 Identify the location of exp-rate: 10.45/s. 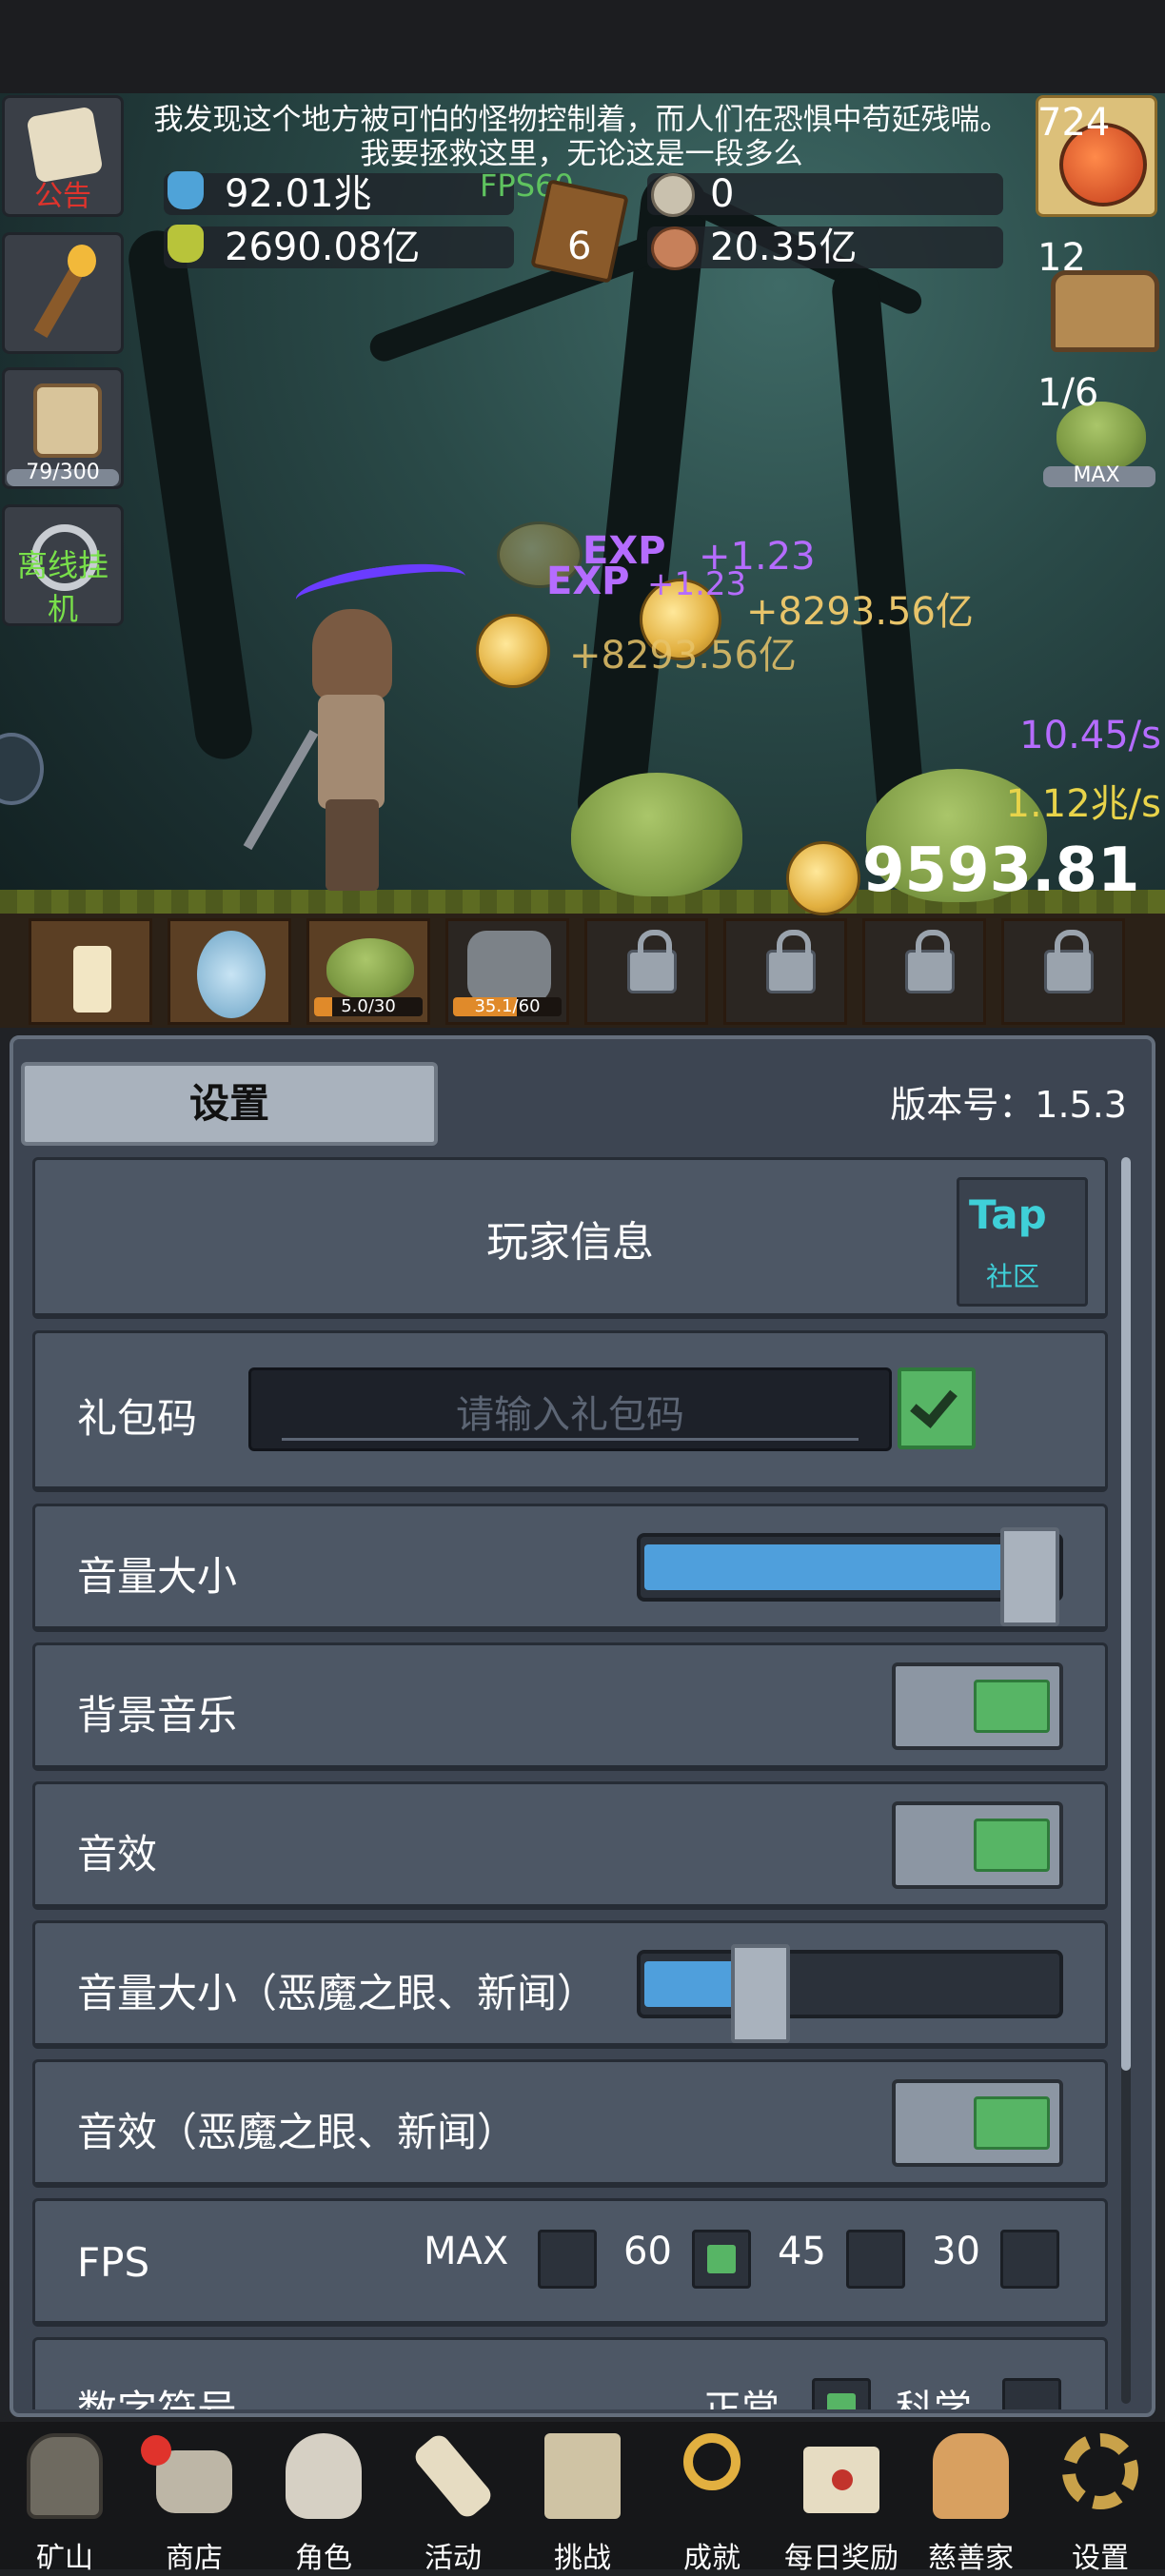
(1090, 735).